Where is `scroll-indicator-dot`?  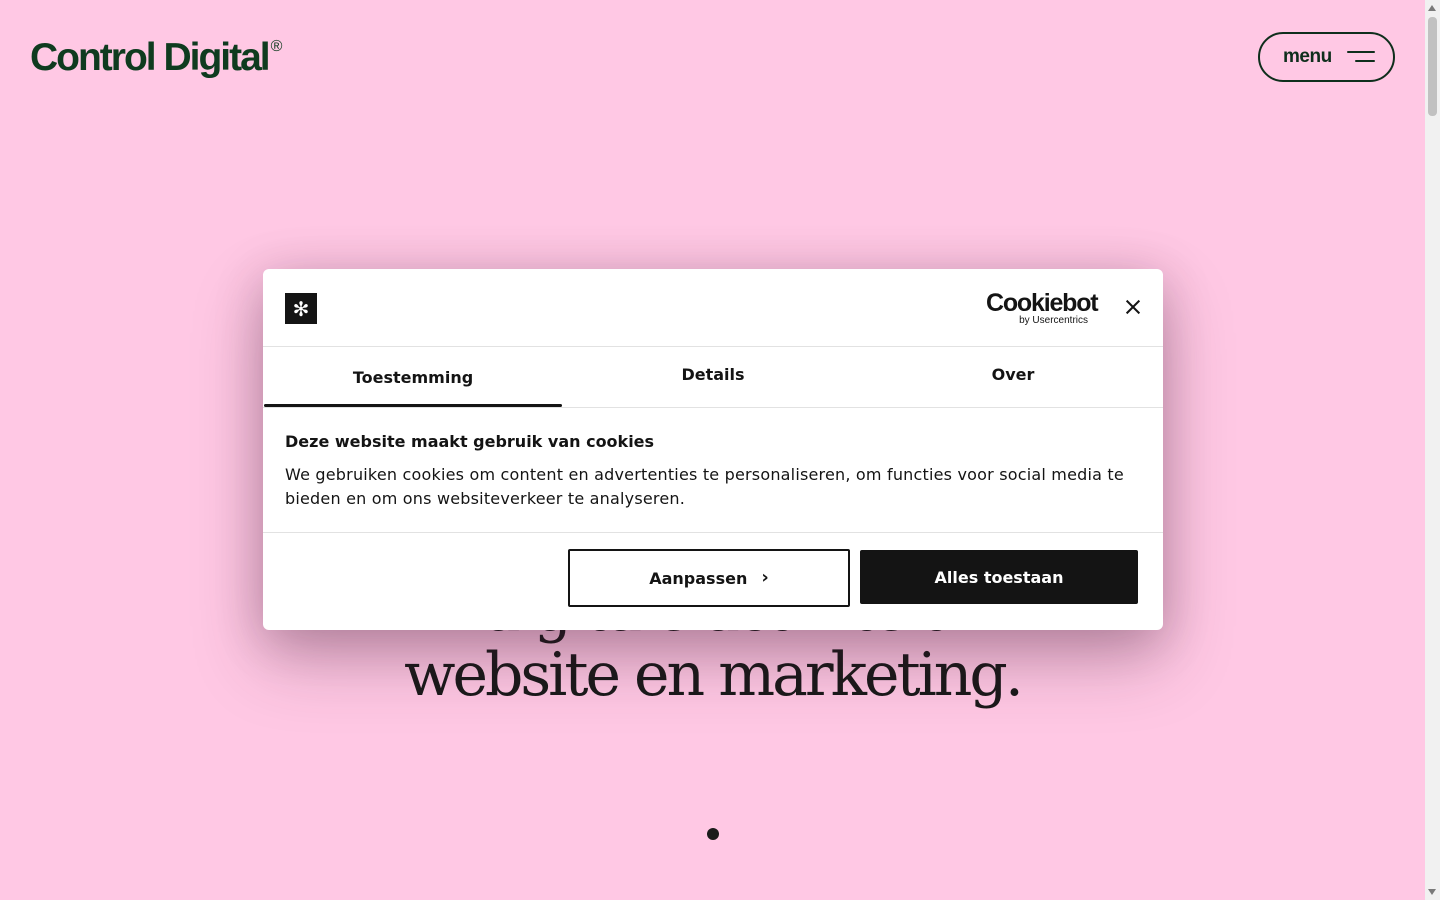
scroll-indicator-dot is located at coordinates (713, 834).